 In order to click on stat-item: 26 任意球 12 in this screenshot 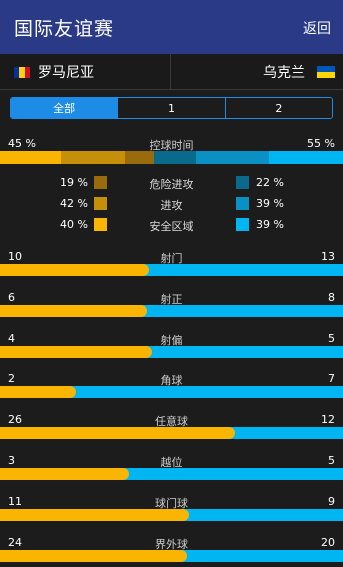, I will do `click(171, 431)`.